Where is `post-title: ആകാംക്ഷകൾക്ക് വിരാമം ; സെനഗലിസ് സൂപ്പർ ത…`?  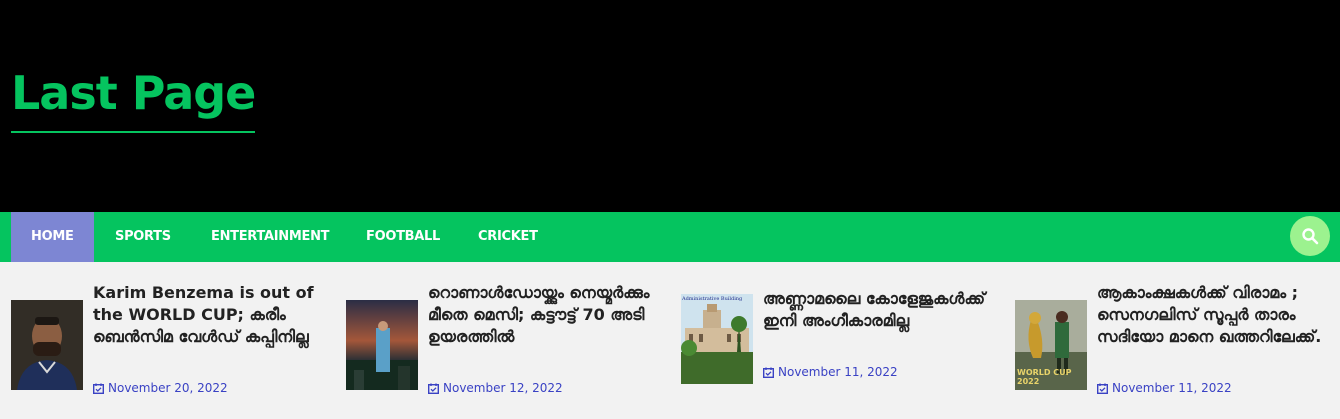 post-title: ആകാംക്ഷകൾക്ക് വിരാമം ; സെനഗലിസ് സൂപ്പർ ത… is located at coordinates (1218, 315).